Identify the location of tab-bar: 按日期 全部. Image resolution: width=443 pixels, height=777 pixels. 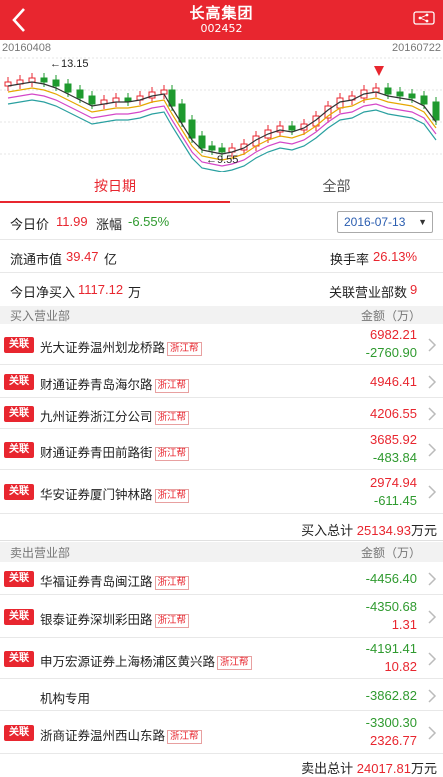
(221, 188).